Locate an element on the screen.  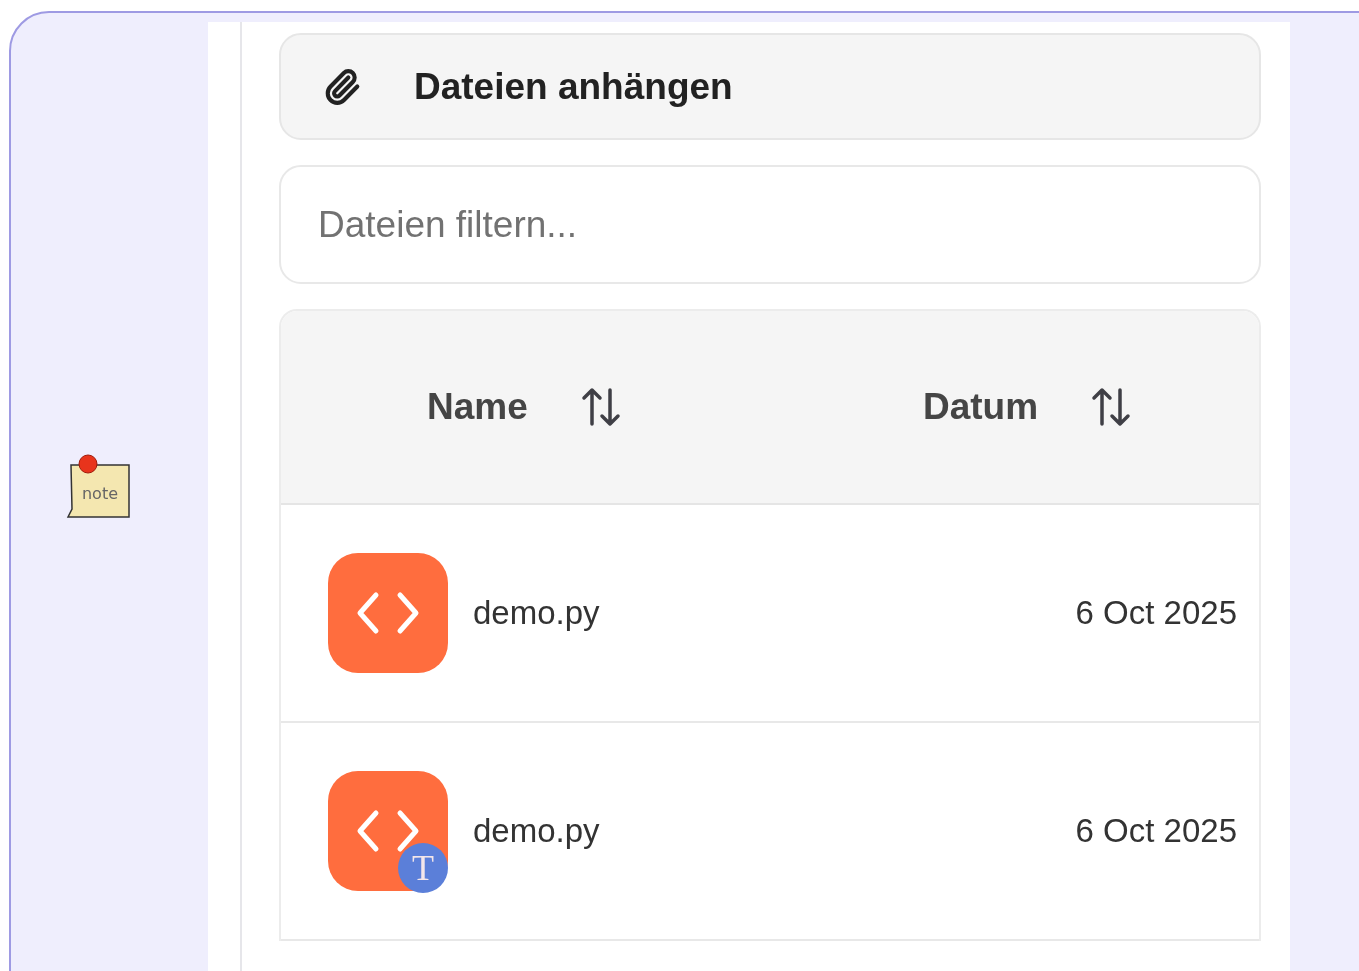
code-file-icon is located at coordinates (388, 613).